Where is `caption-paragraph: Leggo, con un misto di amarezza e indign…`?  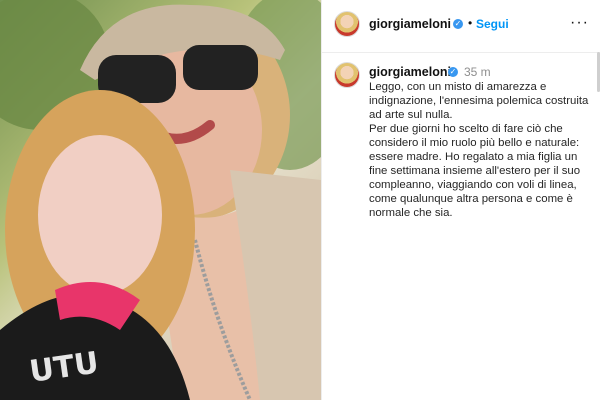
caption-paragraph: Leggo, con un misto di amarezza e indign… is located at coordinates (479, 101).